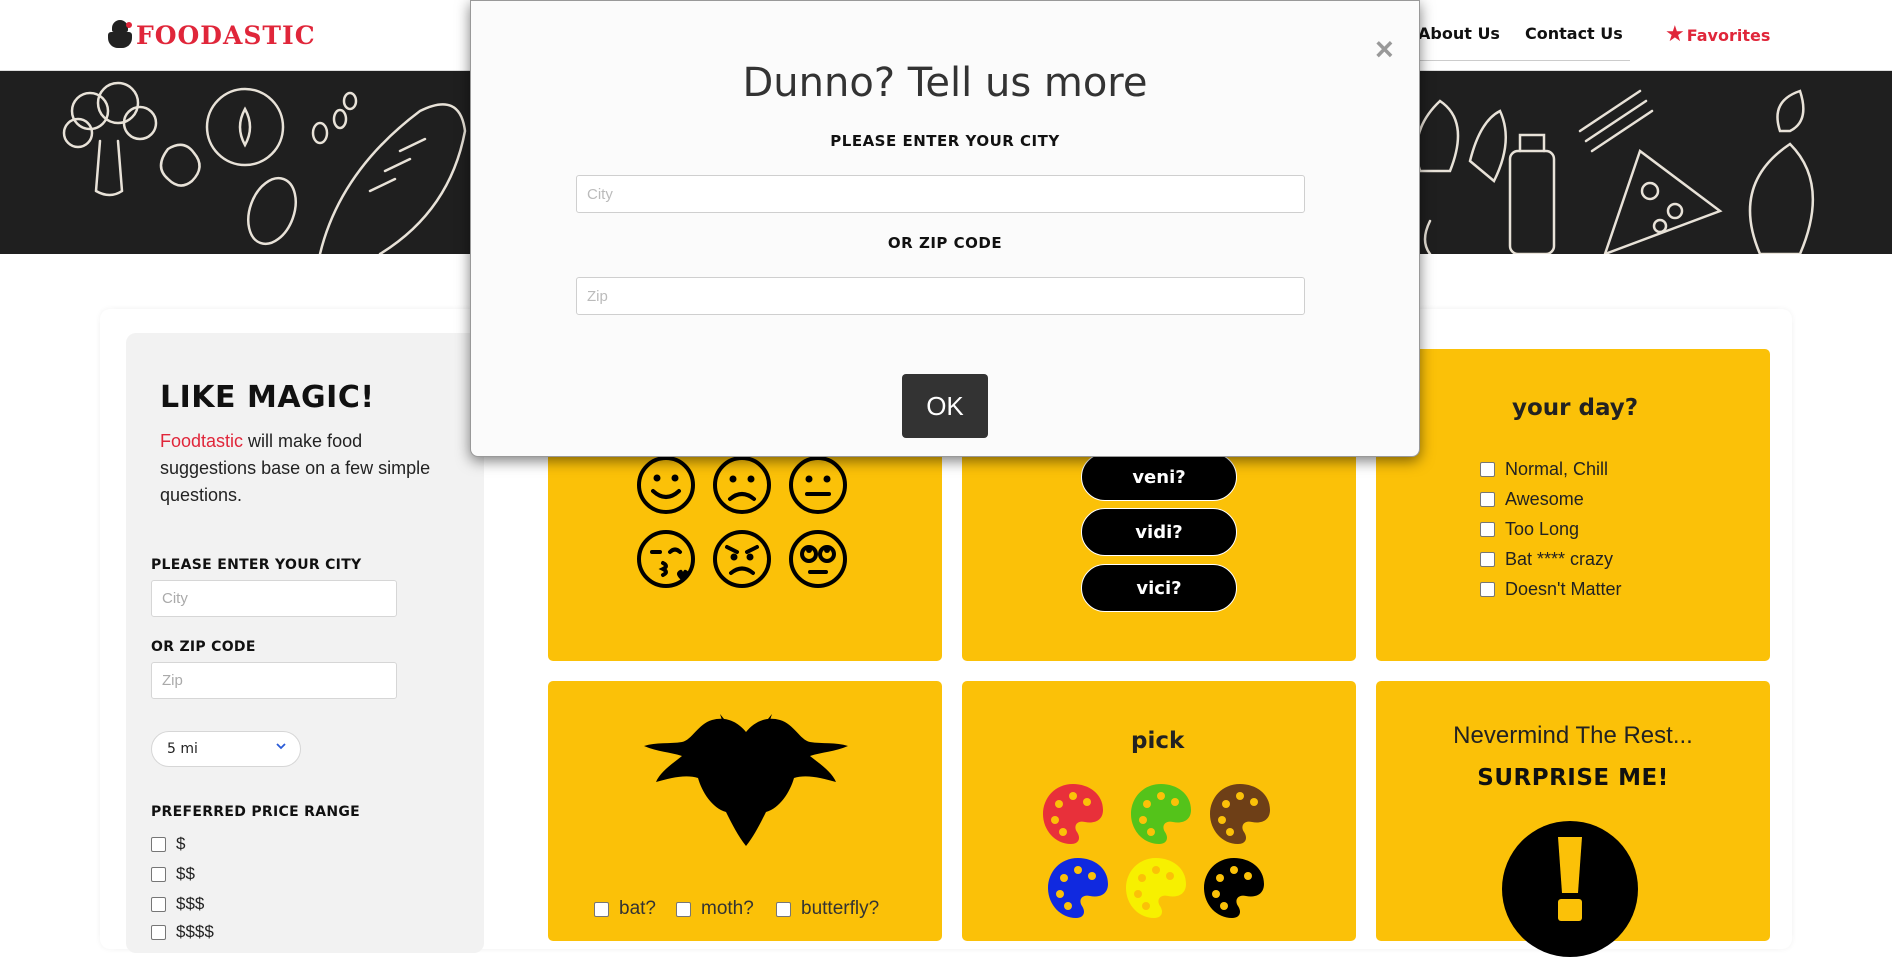 This screenshot has width=1892, height=962. Describe the element at coordinates (1515, 60) in the screenshot. I see `nav-divider` at that location.